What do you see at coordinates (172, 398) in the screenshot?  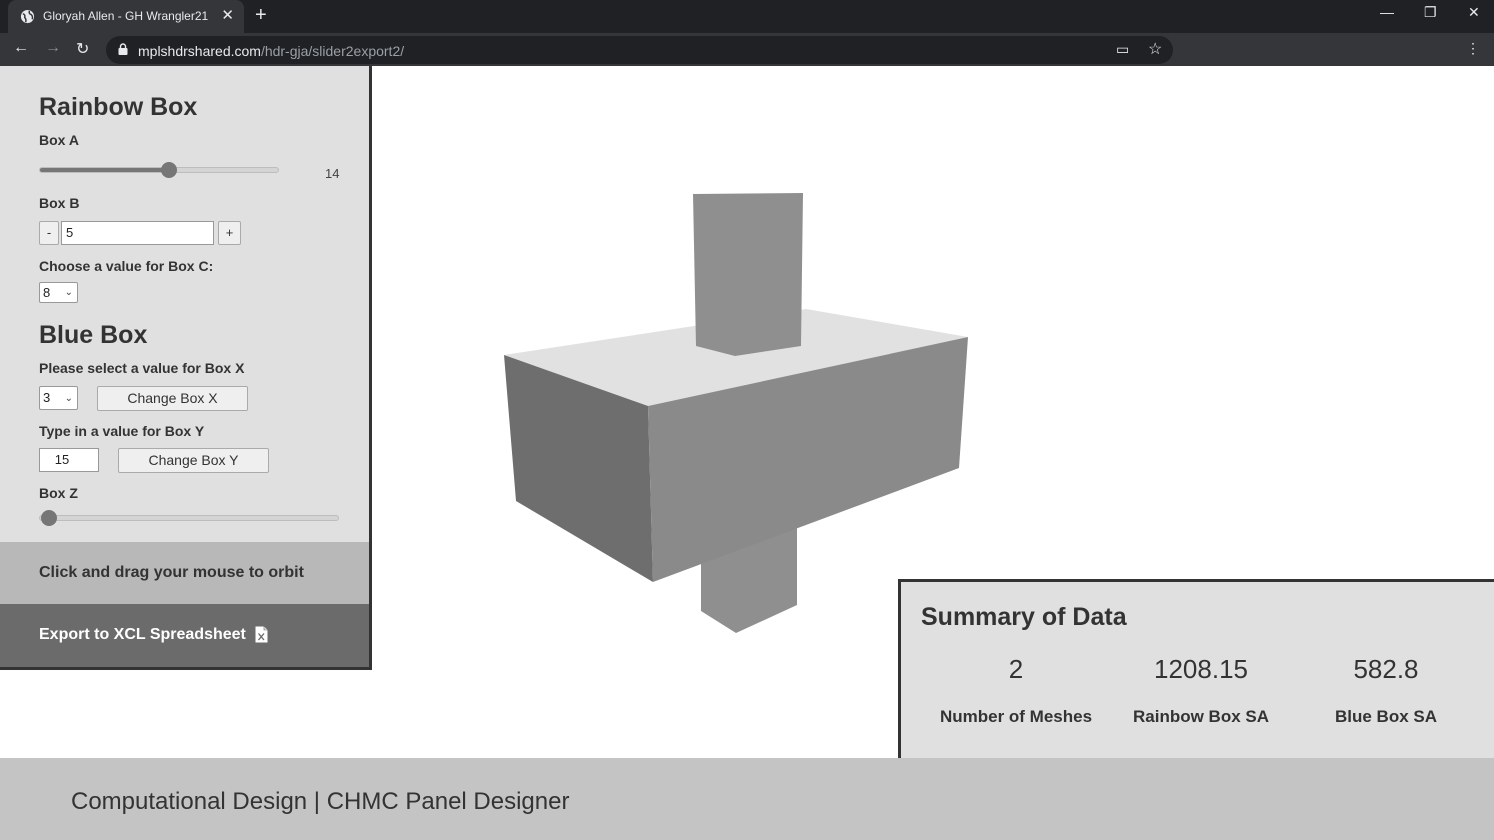 I see `change-box-x-button: Change Box X` at bounding box center [172, 398].